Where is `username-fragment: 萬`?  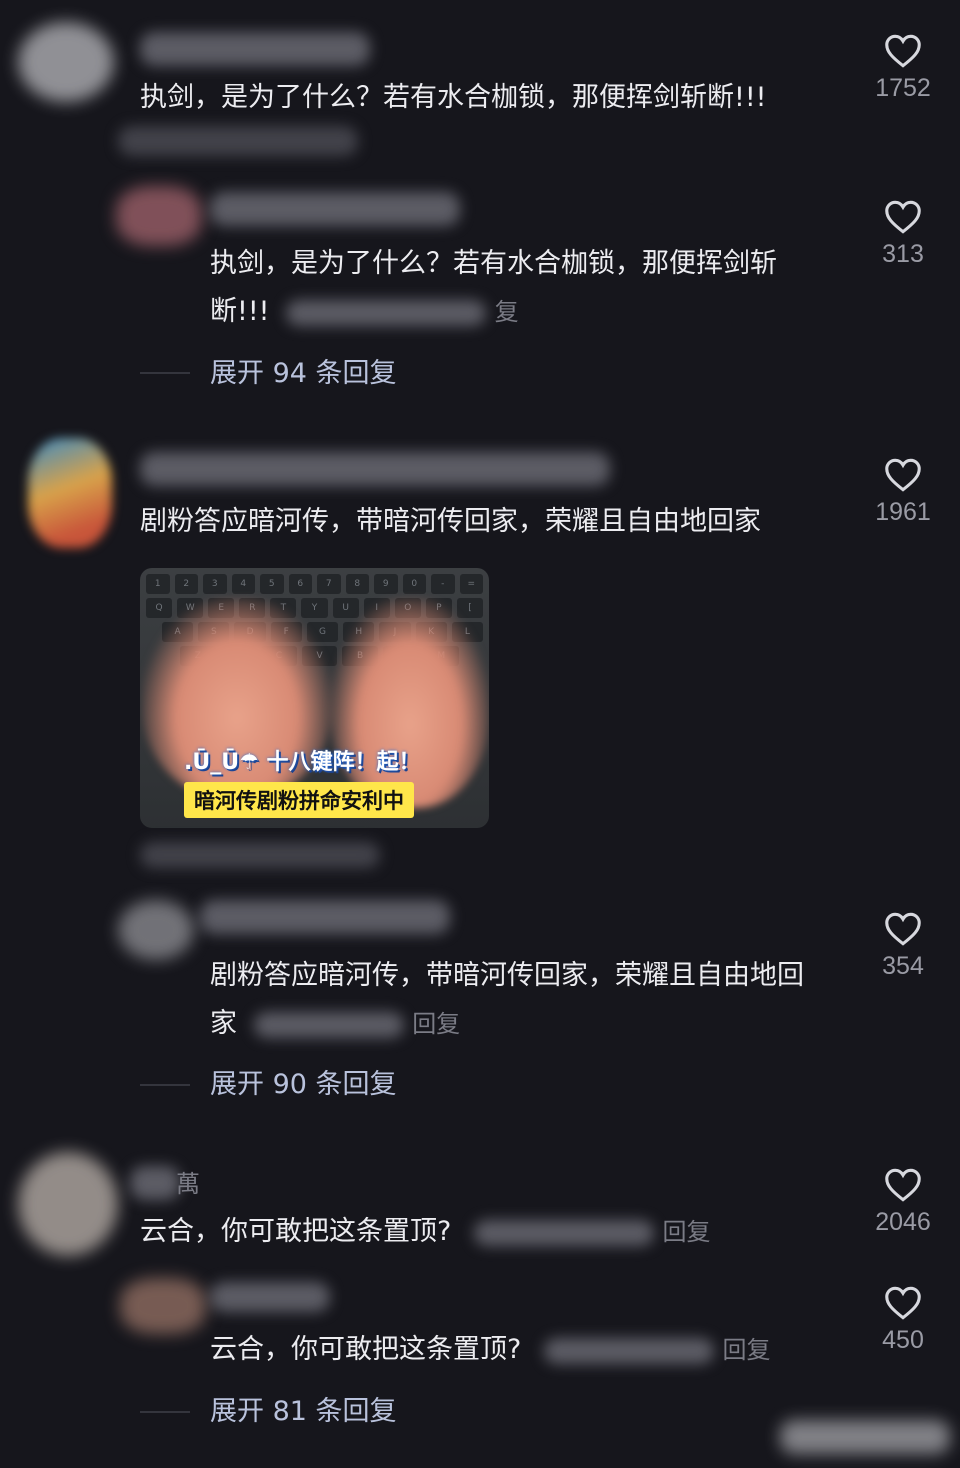
username-fragment: 萬 is located at coordinates (188, 1184).